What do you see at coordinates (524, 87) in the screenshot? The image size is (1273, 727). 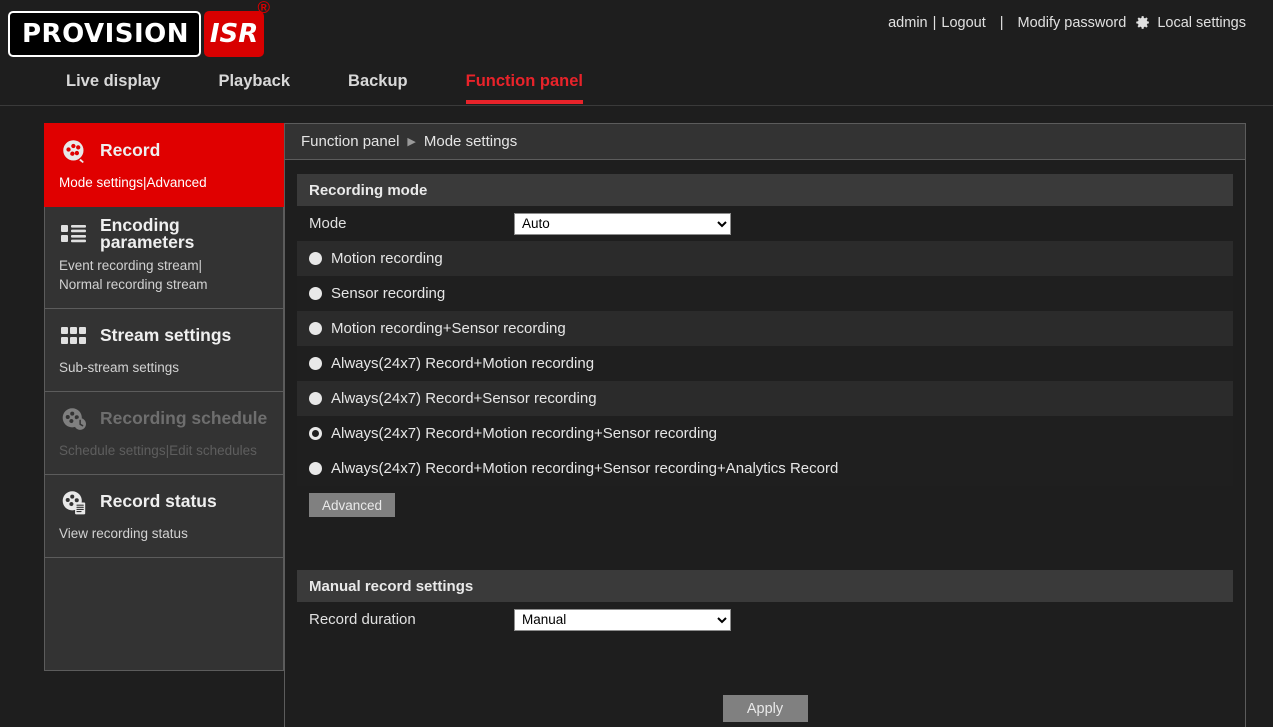 I see `nav-tab-function-panel: Function panel` at bounding box center [524, 87].